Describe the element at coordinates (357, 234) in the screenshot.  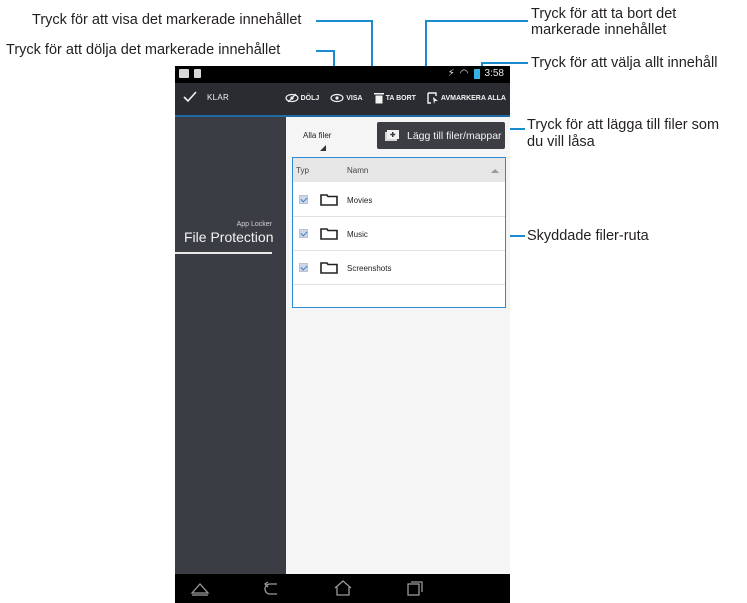
I see `row-name: Music` at that location.